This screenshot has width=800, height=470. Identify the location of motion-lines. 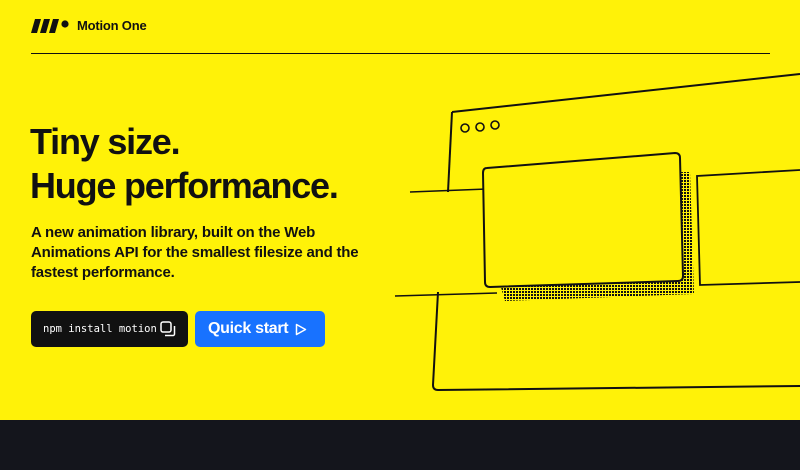
(446, 242).